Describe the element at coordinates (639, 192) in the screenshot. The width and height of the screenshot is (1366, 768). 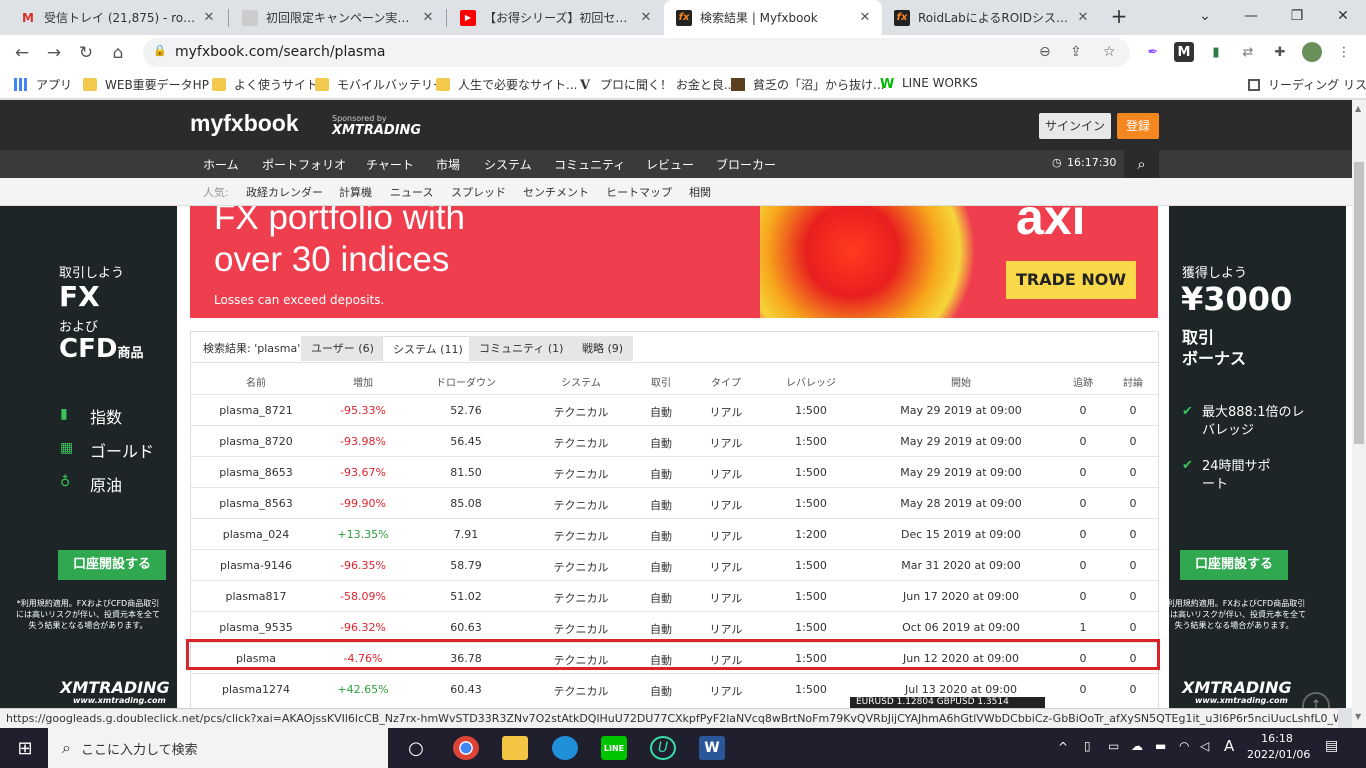
I see `subnav-heatmap: ヒートマップ` at that location.